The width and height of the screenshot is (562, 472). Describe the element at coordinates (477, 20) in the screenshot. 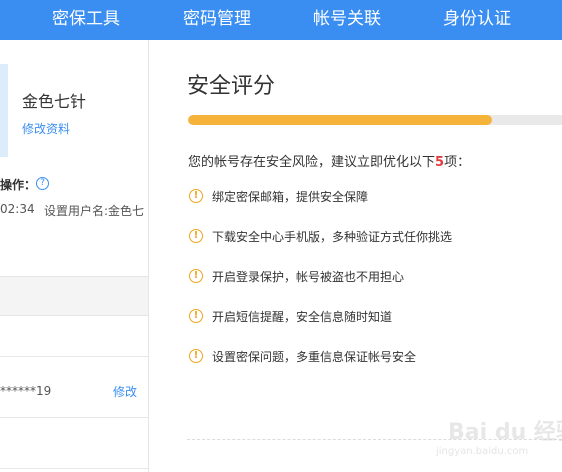

I see `nav-item-identity-verification: 身份认证` at that location.